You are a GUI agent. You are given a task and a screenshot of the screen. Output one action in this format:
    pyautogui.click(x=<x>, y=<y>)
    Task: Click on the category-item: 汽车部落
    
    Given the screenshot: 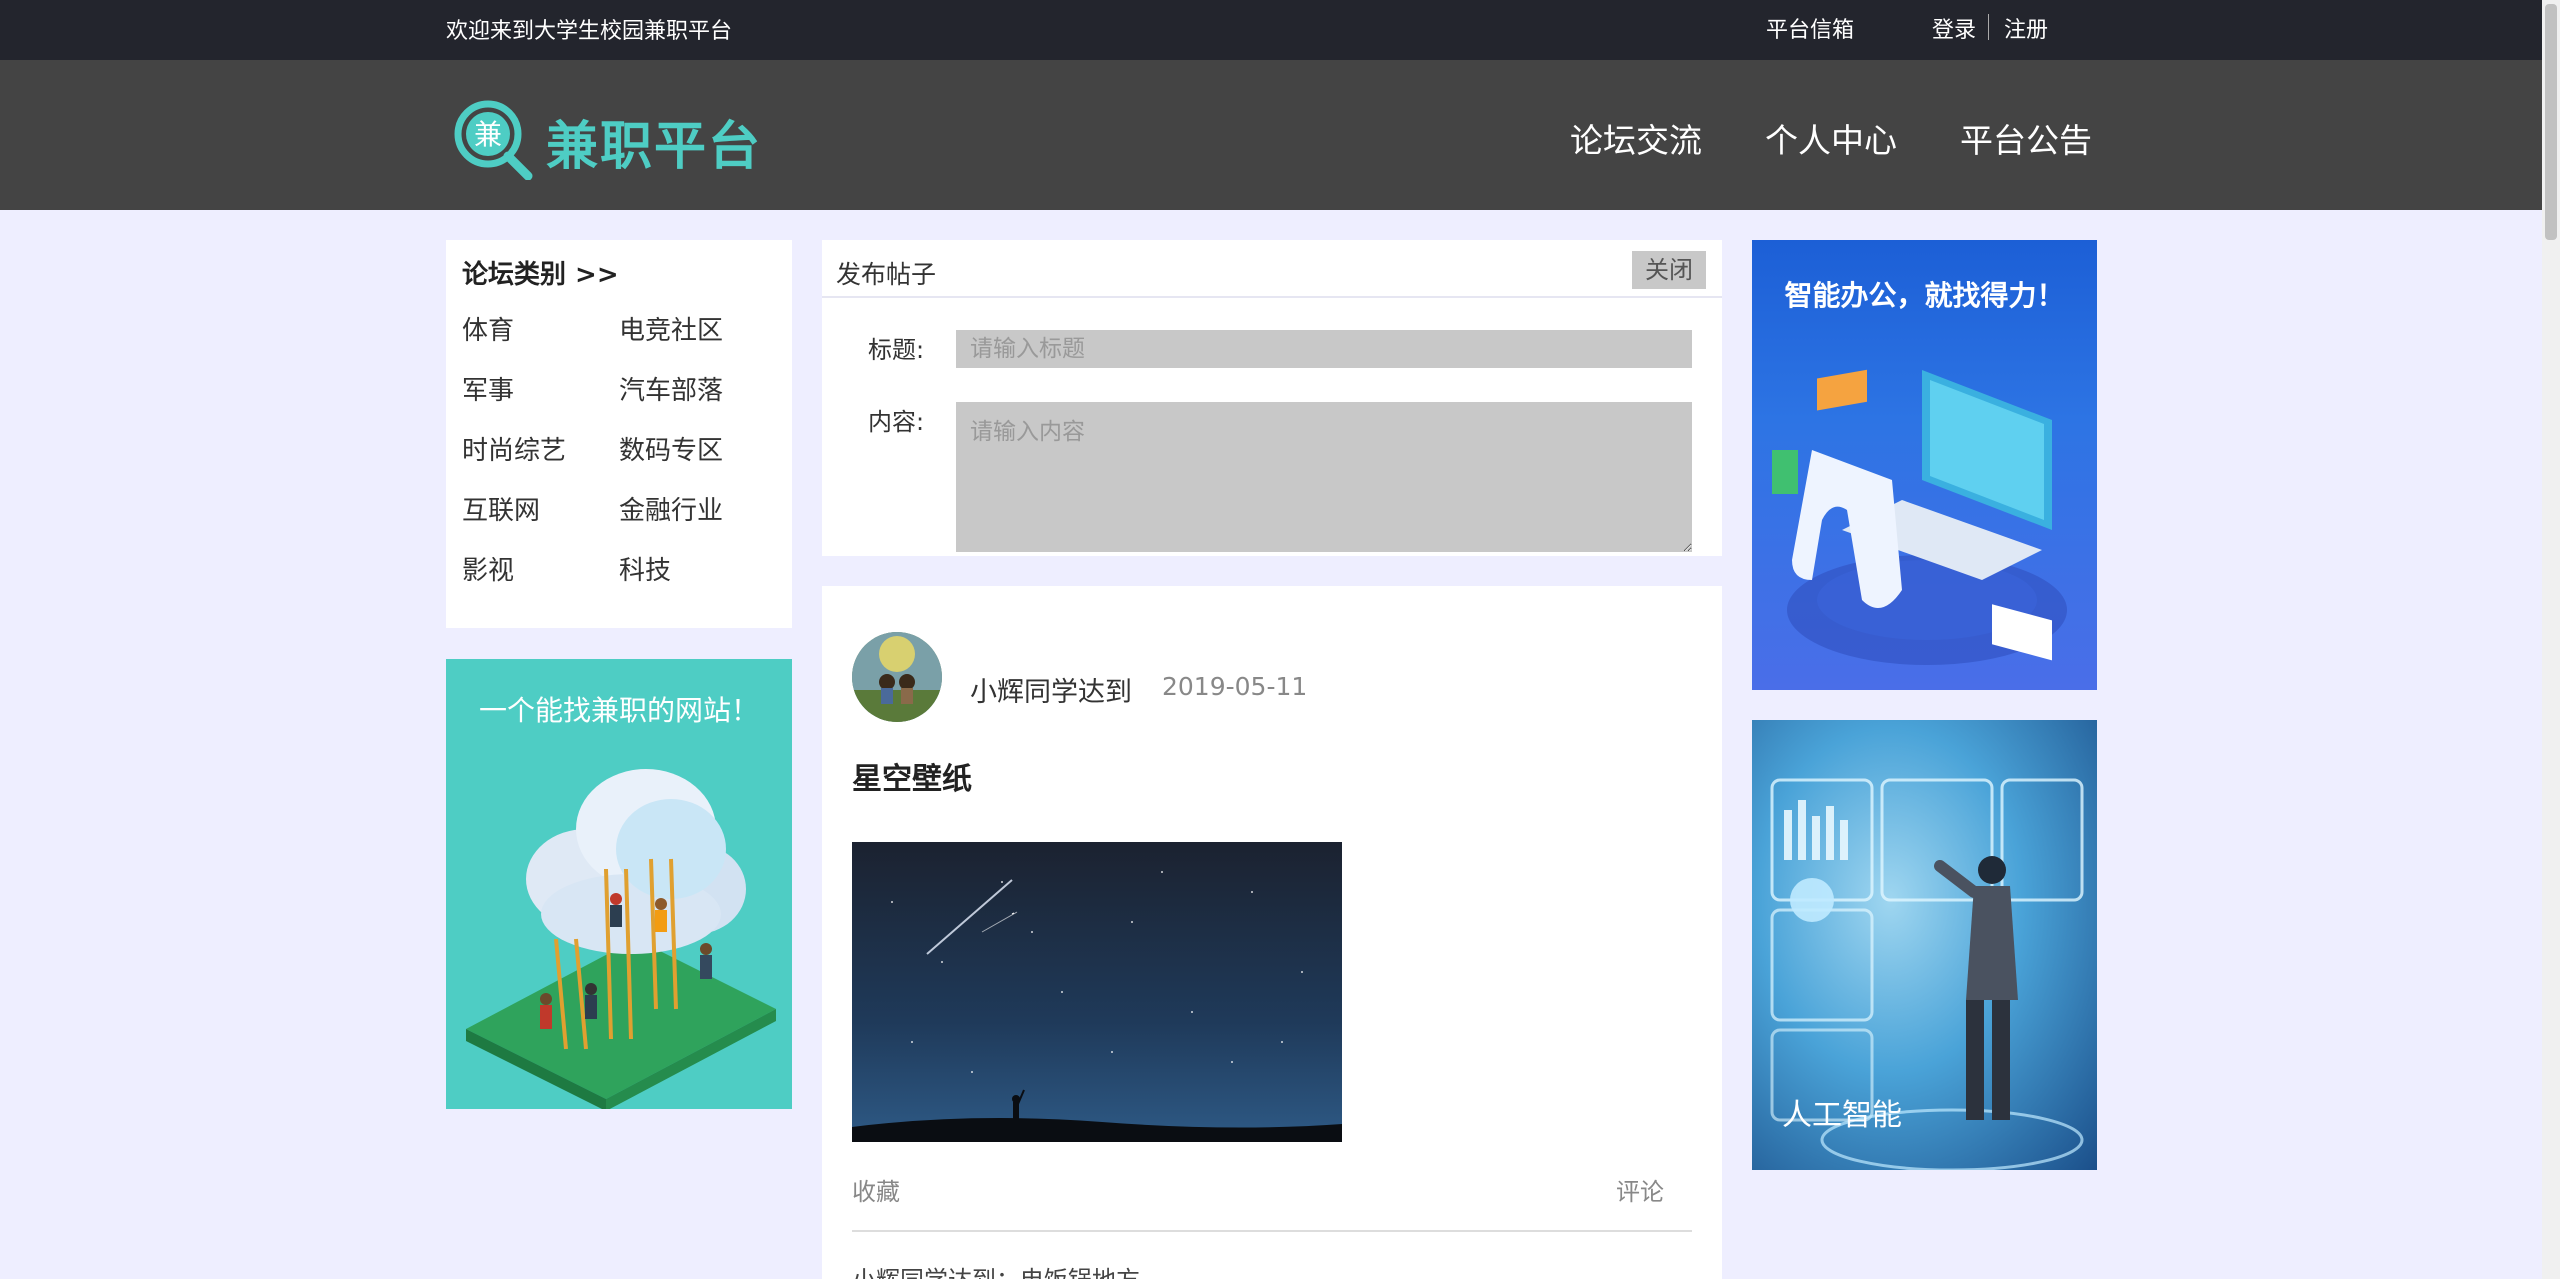 What is the action you would take?
    pyautogui.click(x=694, y=391)
    